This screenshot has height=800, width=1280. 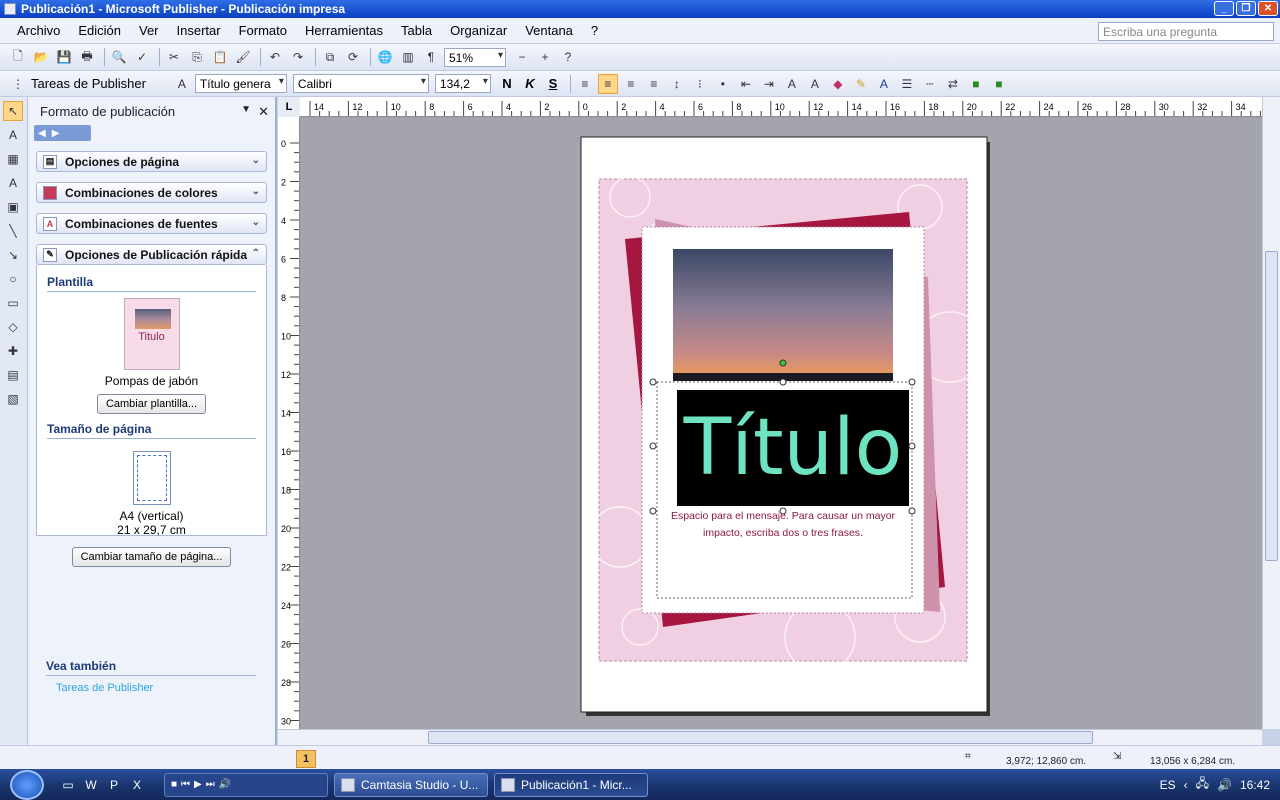 What do you see at coordinates (385, 57) in the screenshot?
I see `hyperlink-icon: 🌐` at bounding box center [385, 57].